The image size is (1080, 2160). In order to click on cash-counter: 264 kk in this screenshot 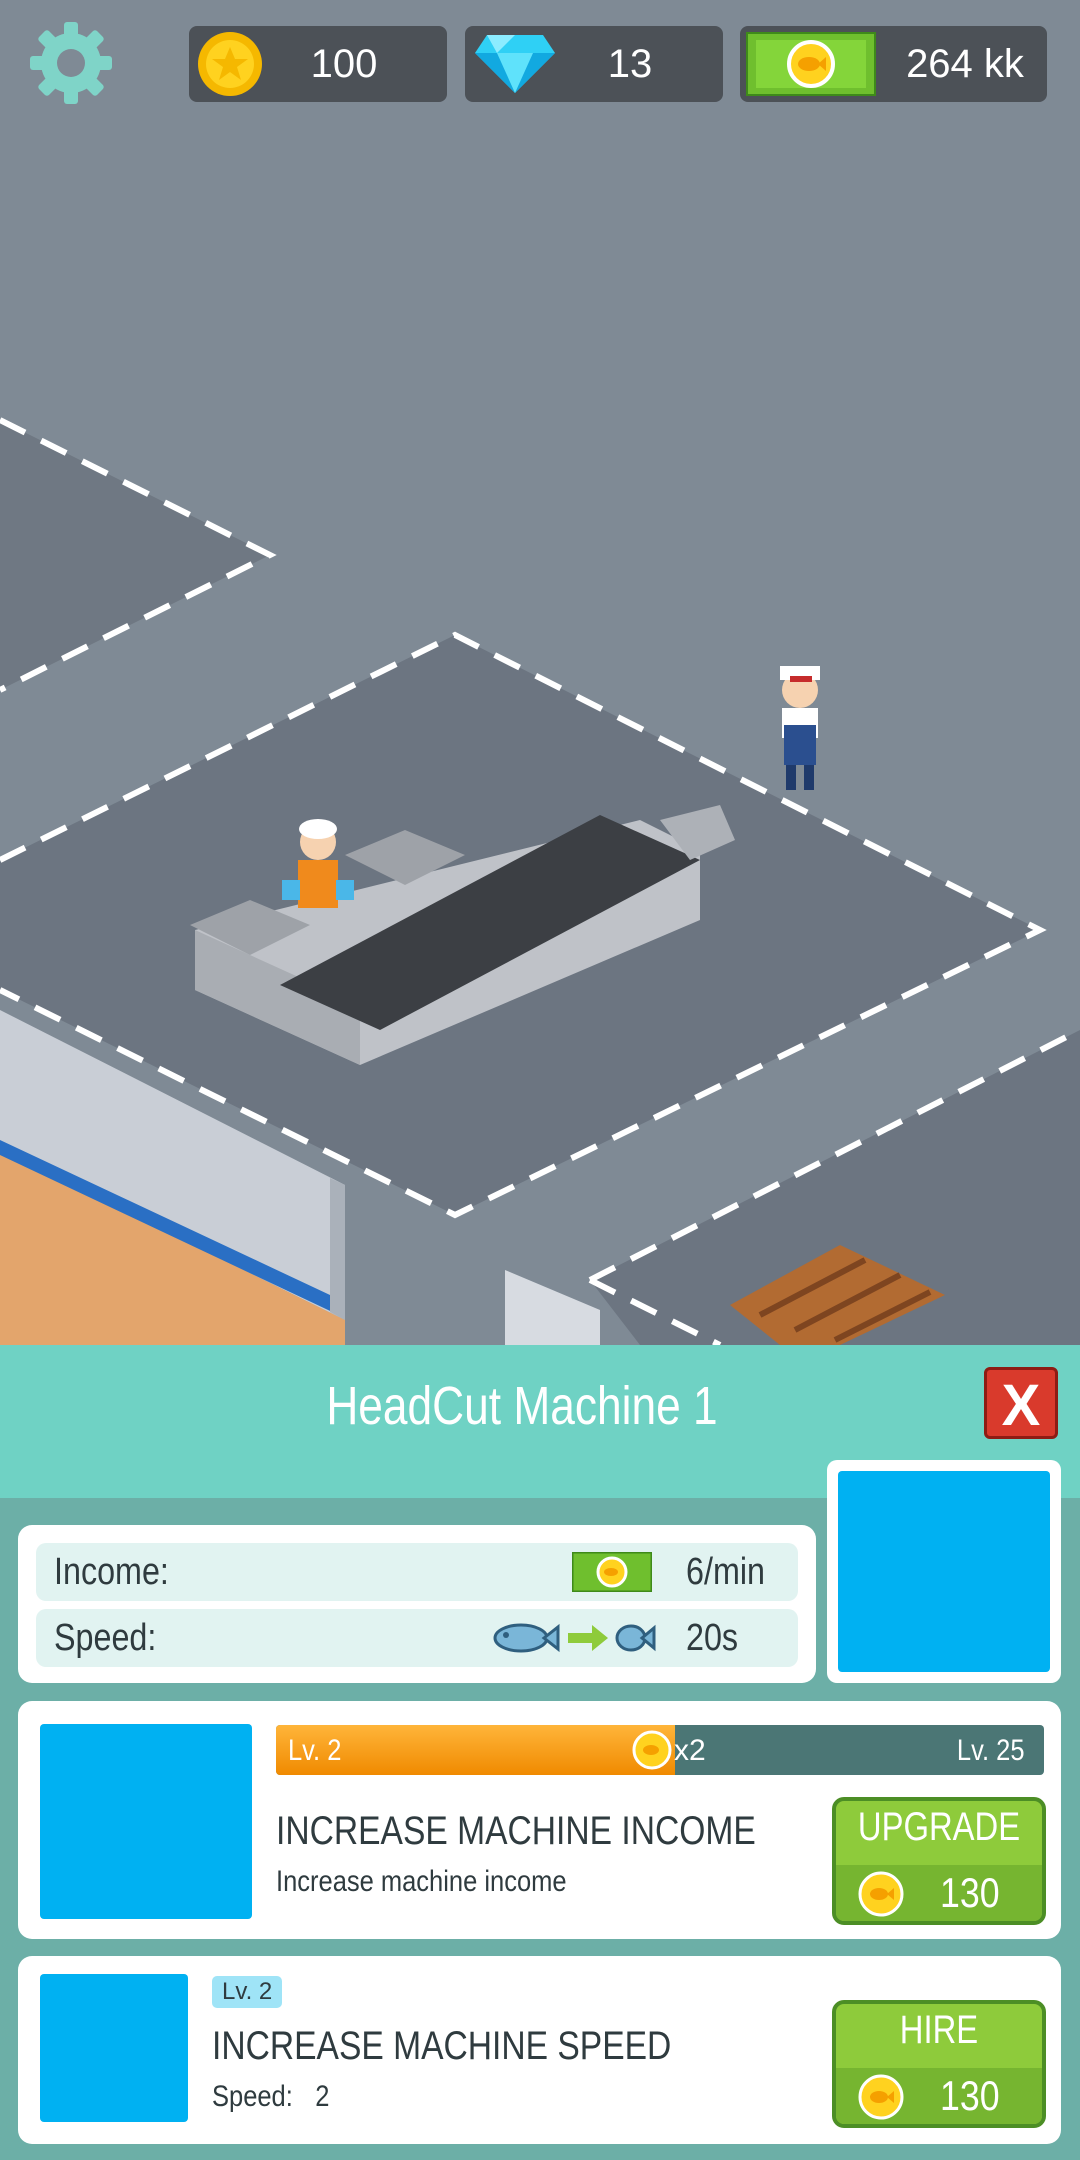, I will do `click(893, 64)`.